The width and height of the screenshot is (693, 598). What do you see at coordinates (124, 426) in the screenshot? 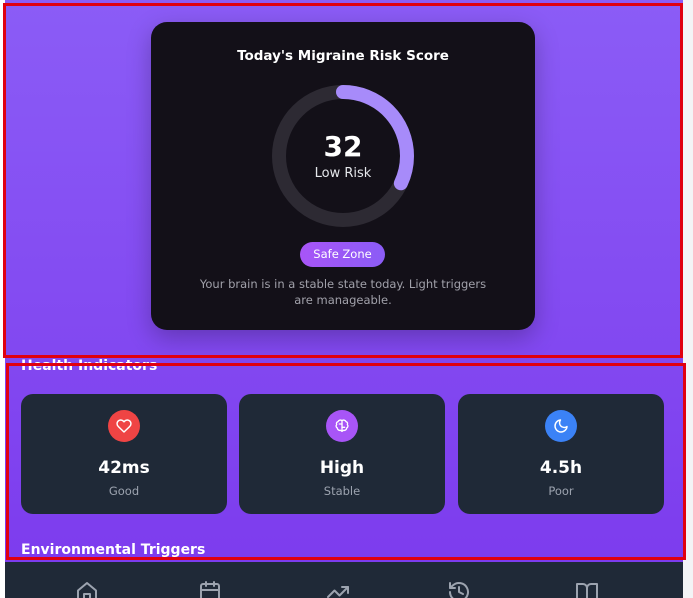
I see `heart-icon` at bounding box center [124, 426].